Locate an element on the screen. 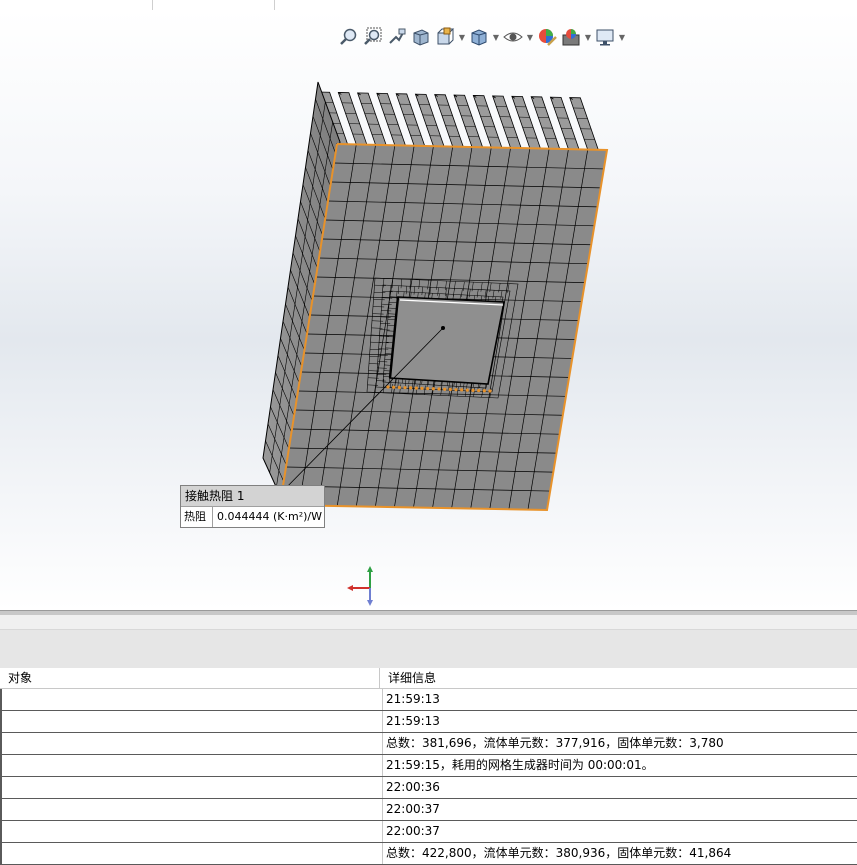 The width and height of the screenshot is (857, 865). message-panel-header is located at coordinates (428, 641).